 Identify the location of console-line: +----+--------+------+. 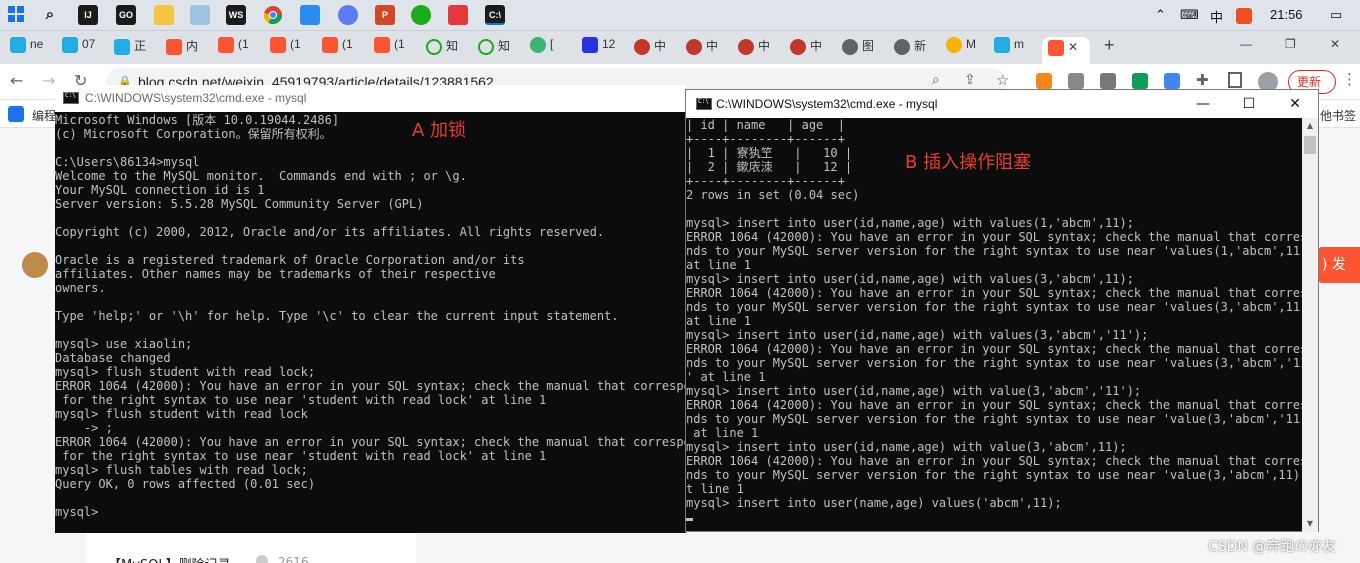
(765, 139).